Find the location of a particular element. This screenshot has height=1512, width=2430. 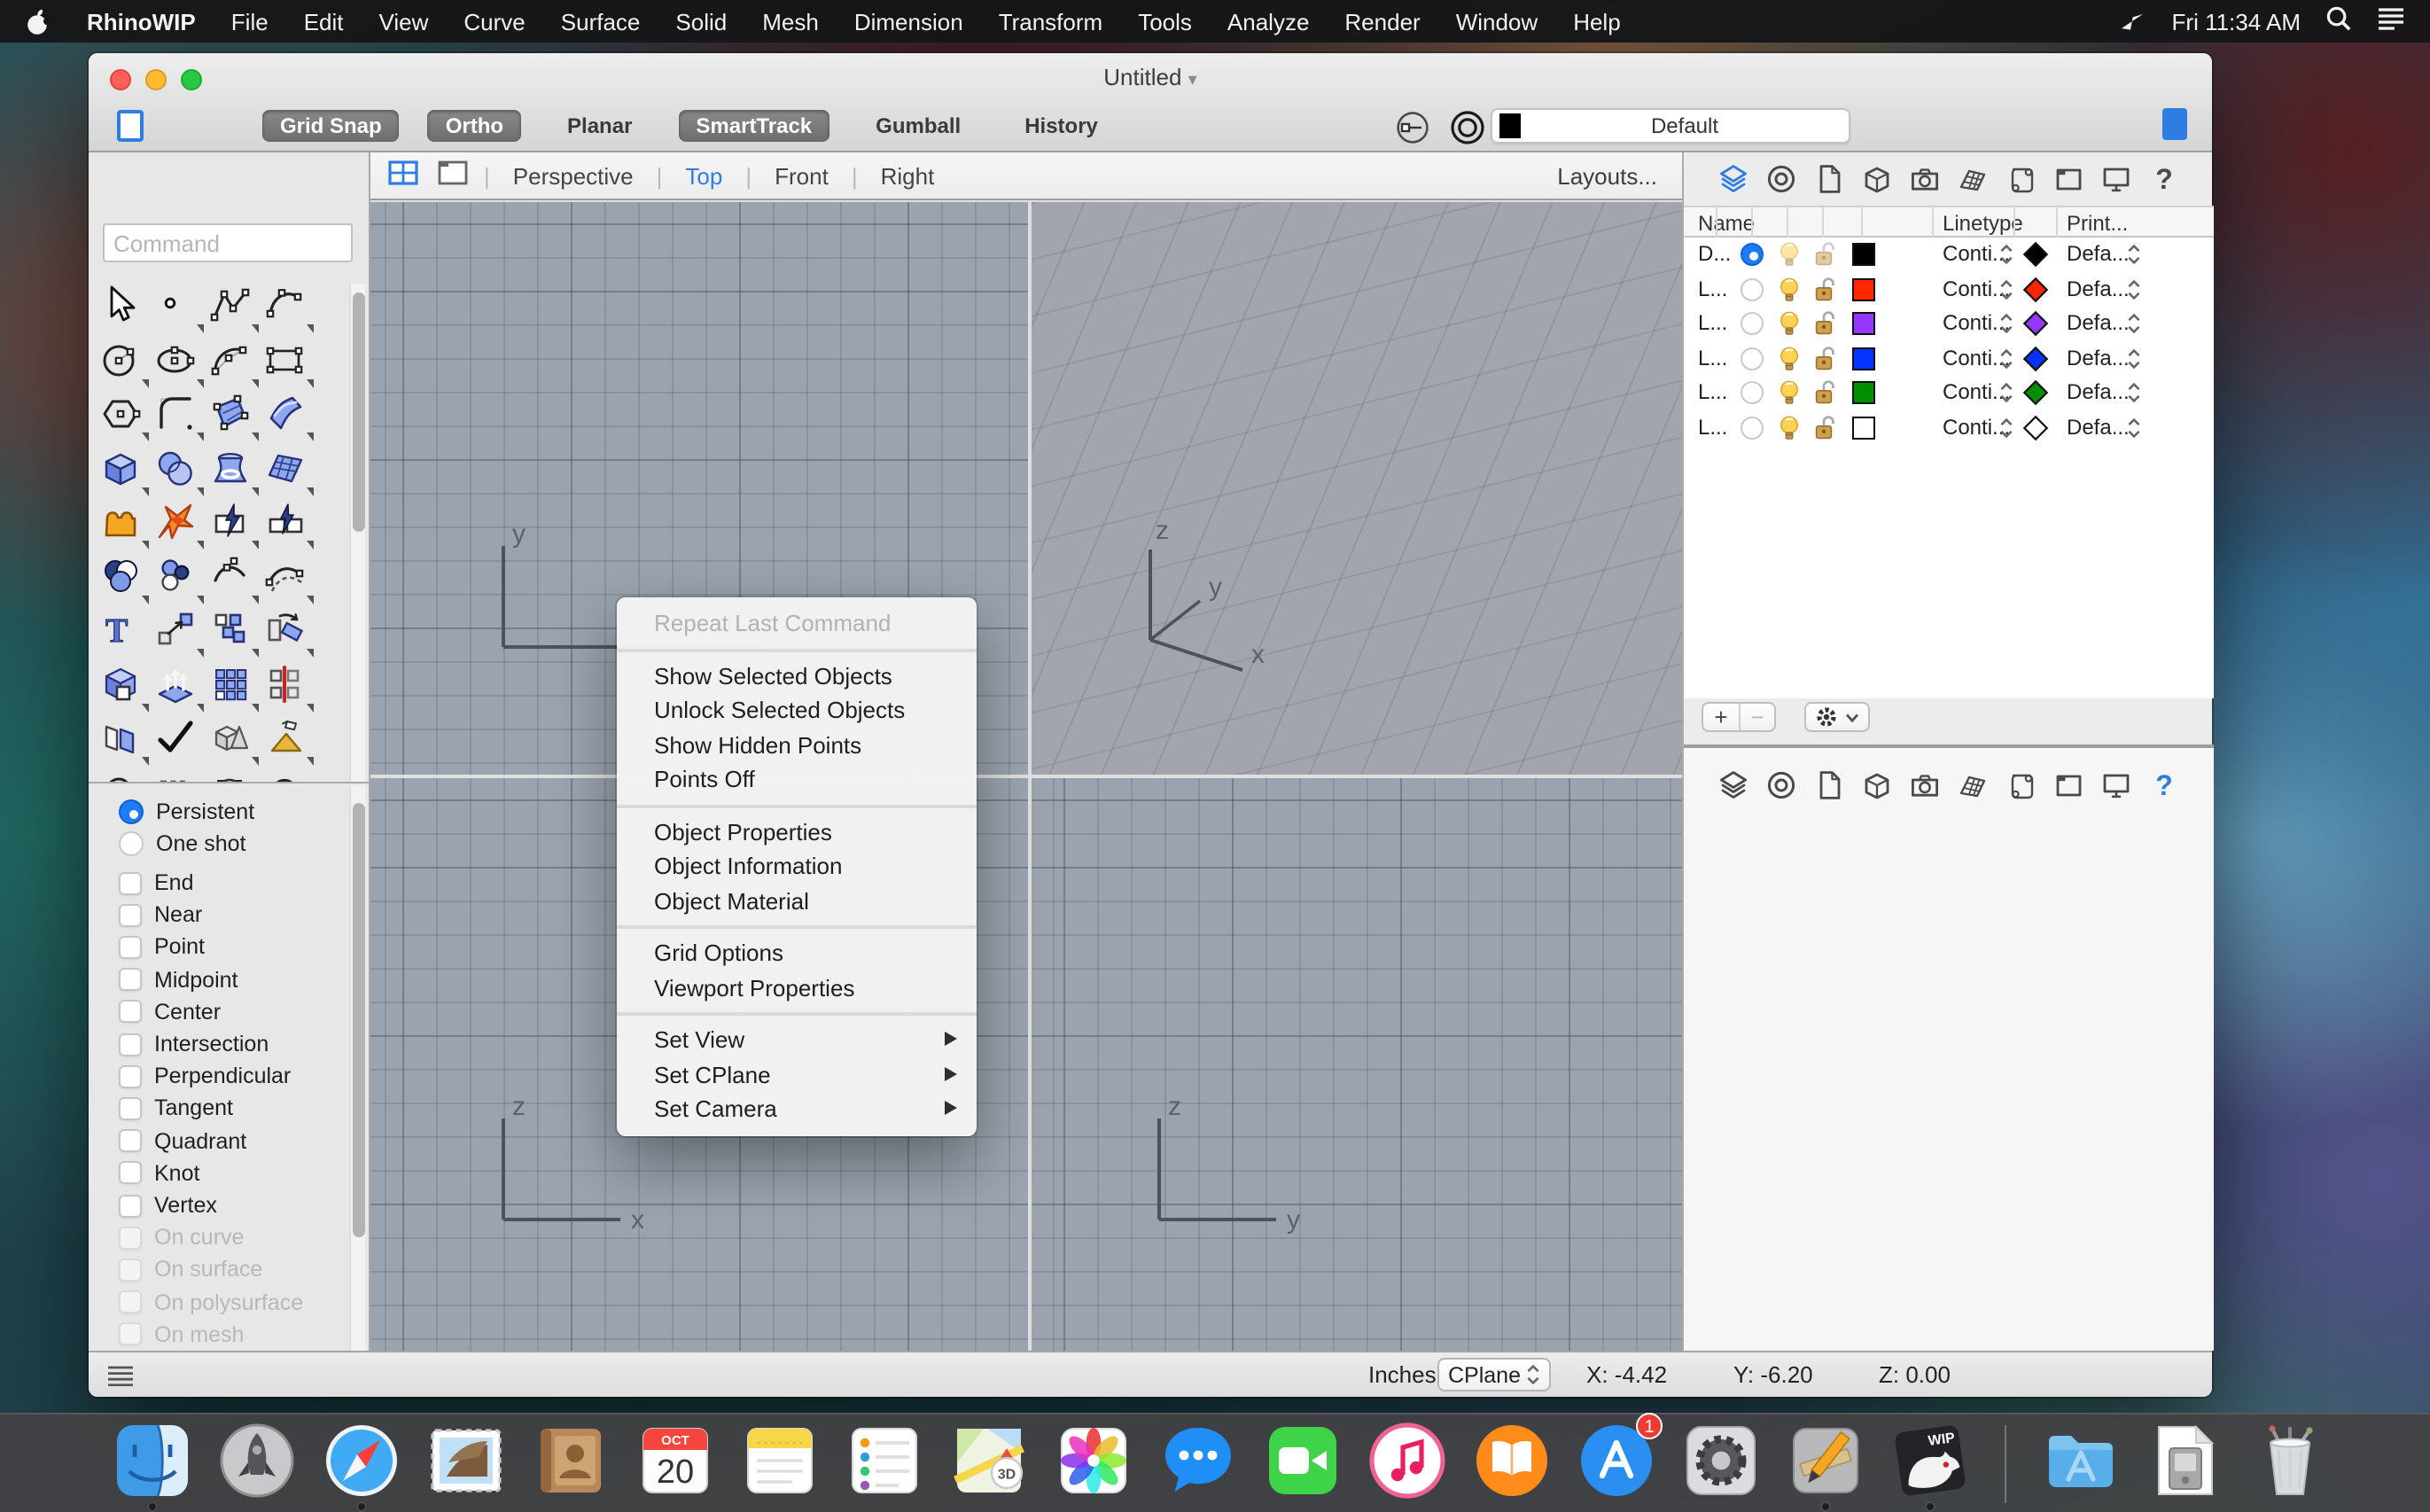

tool-group-button is located at coordinates (124, 687).